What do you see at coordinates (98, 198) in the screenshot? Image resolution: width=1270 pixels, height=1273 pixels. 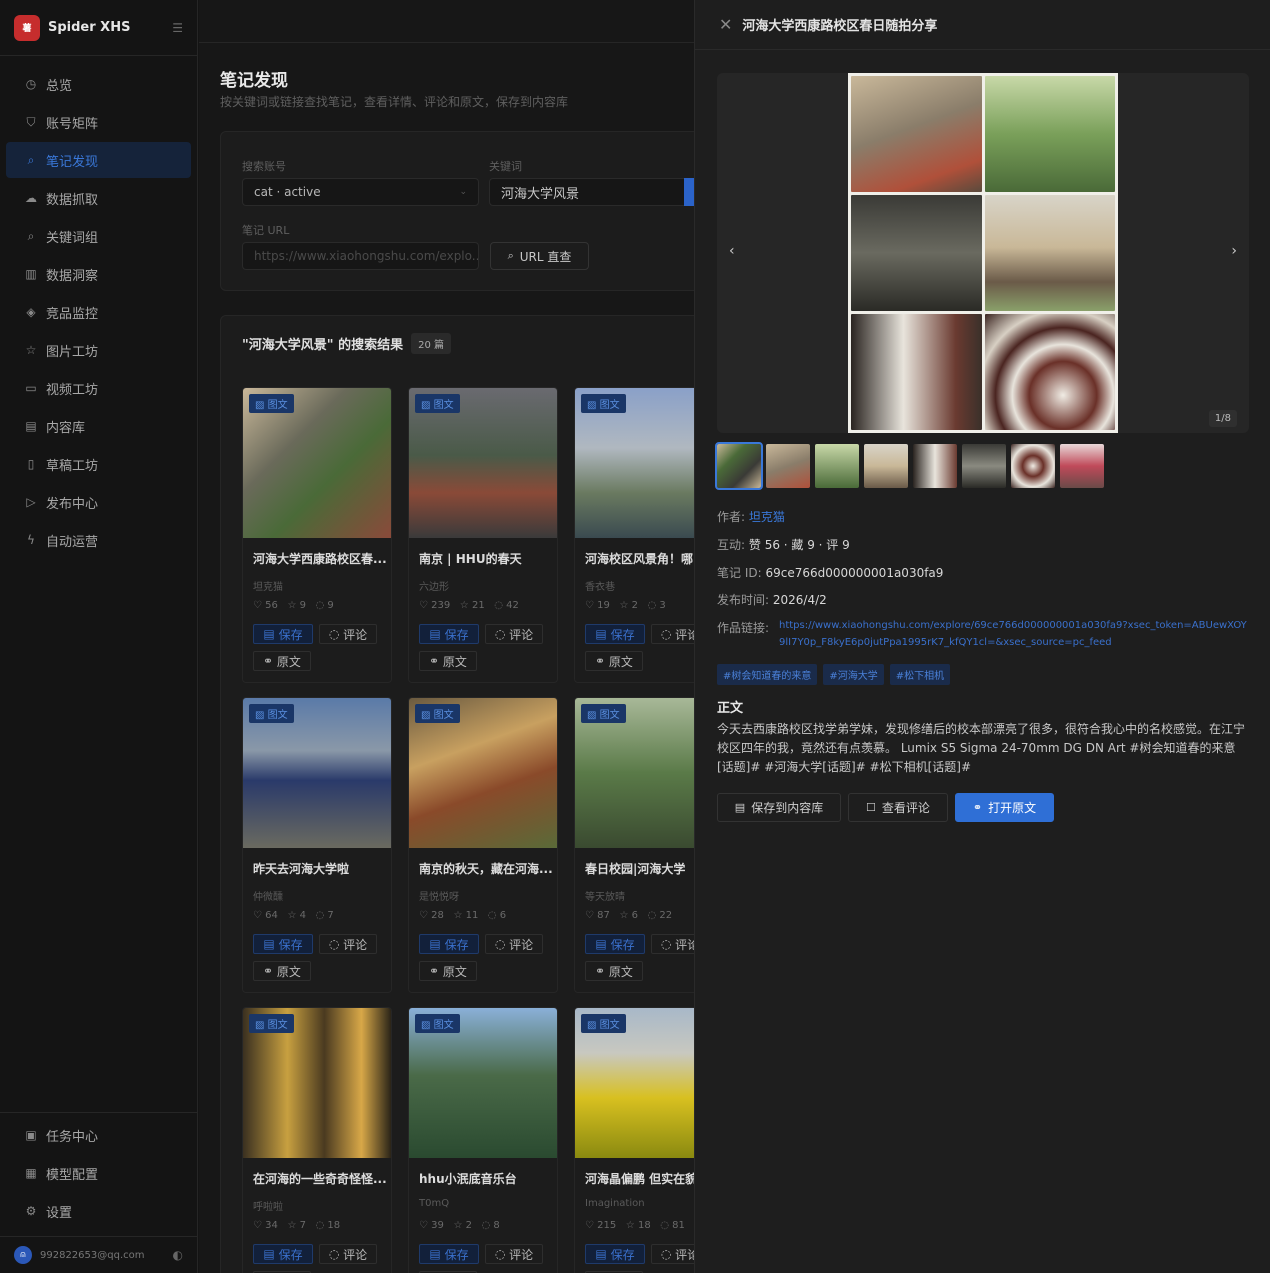 I see `sidebar-item-3: ☁ 数据抓取` at bounding box center [98, 198].